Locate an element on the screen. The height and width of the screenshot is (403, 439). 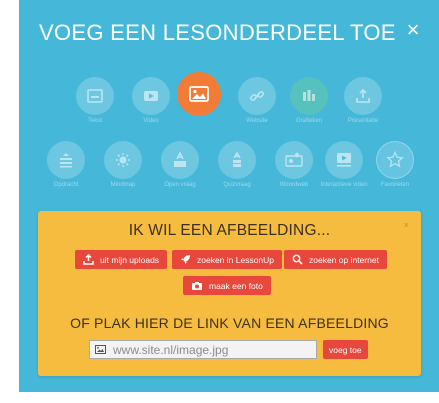
type-open-question-button is located at coordinates (180, 160).